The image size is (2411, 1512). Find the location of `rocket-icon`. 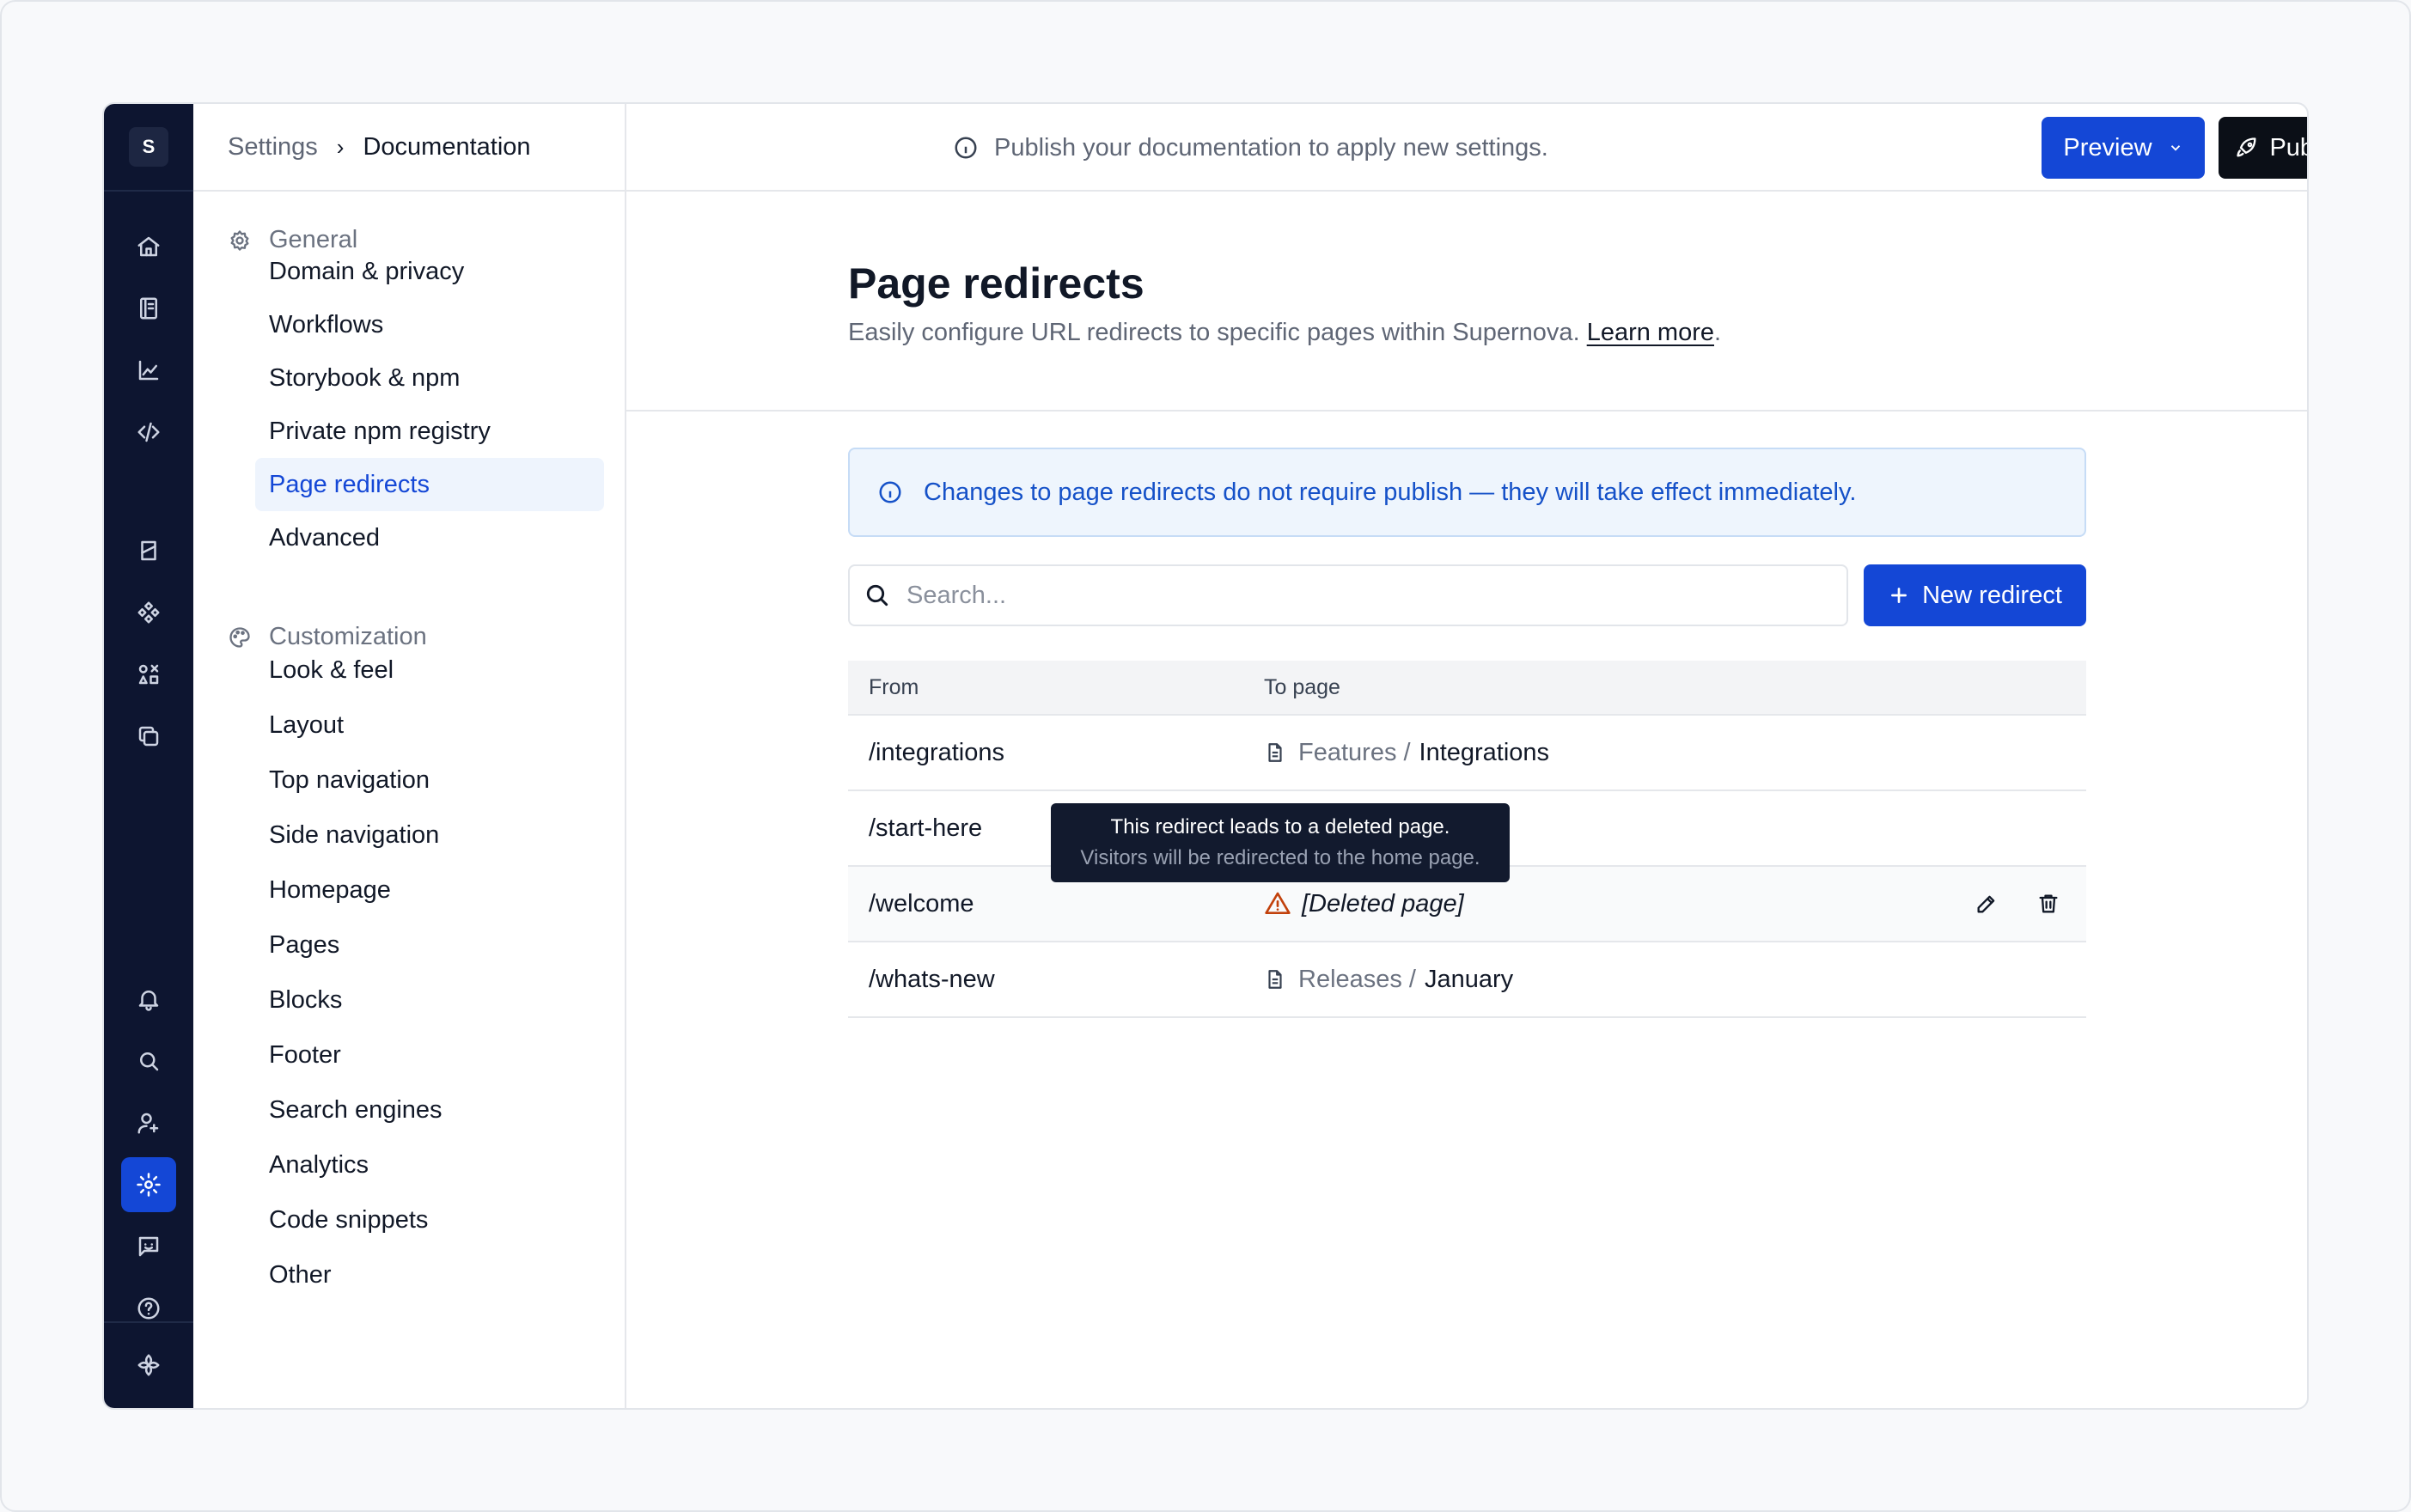

rocket-icon is located at coordinates (2246, 147).